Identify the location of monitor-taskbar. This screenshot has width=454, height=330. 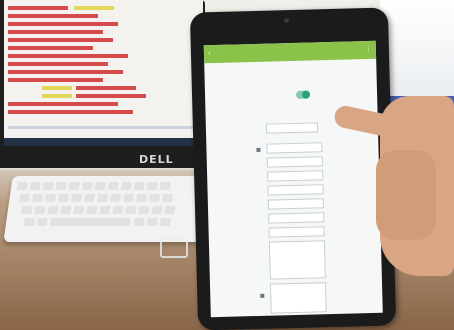
(103, 142).